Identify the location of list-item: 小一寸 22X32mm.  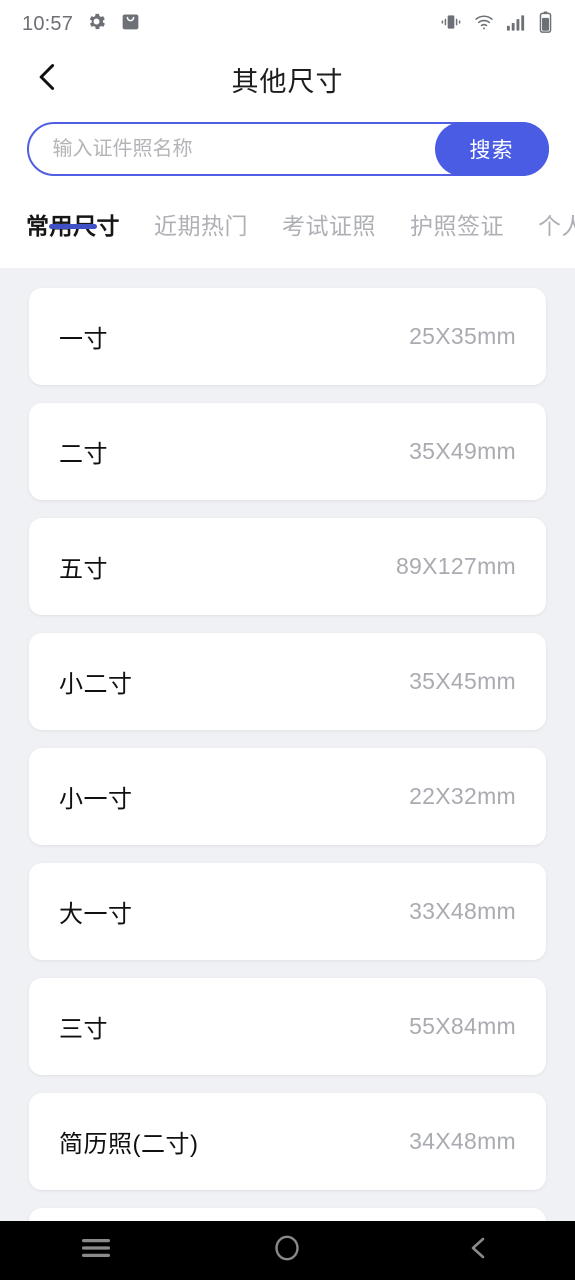
(287, 796).